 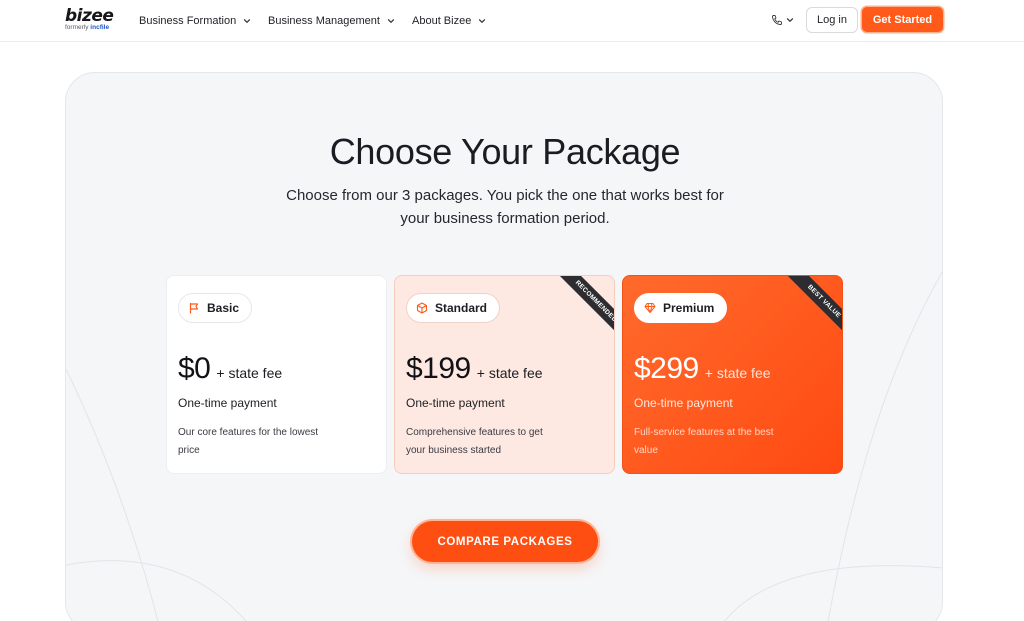 I want to click on package-name: Basic, so click(x=223, y=308).